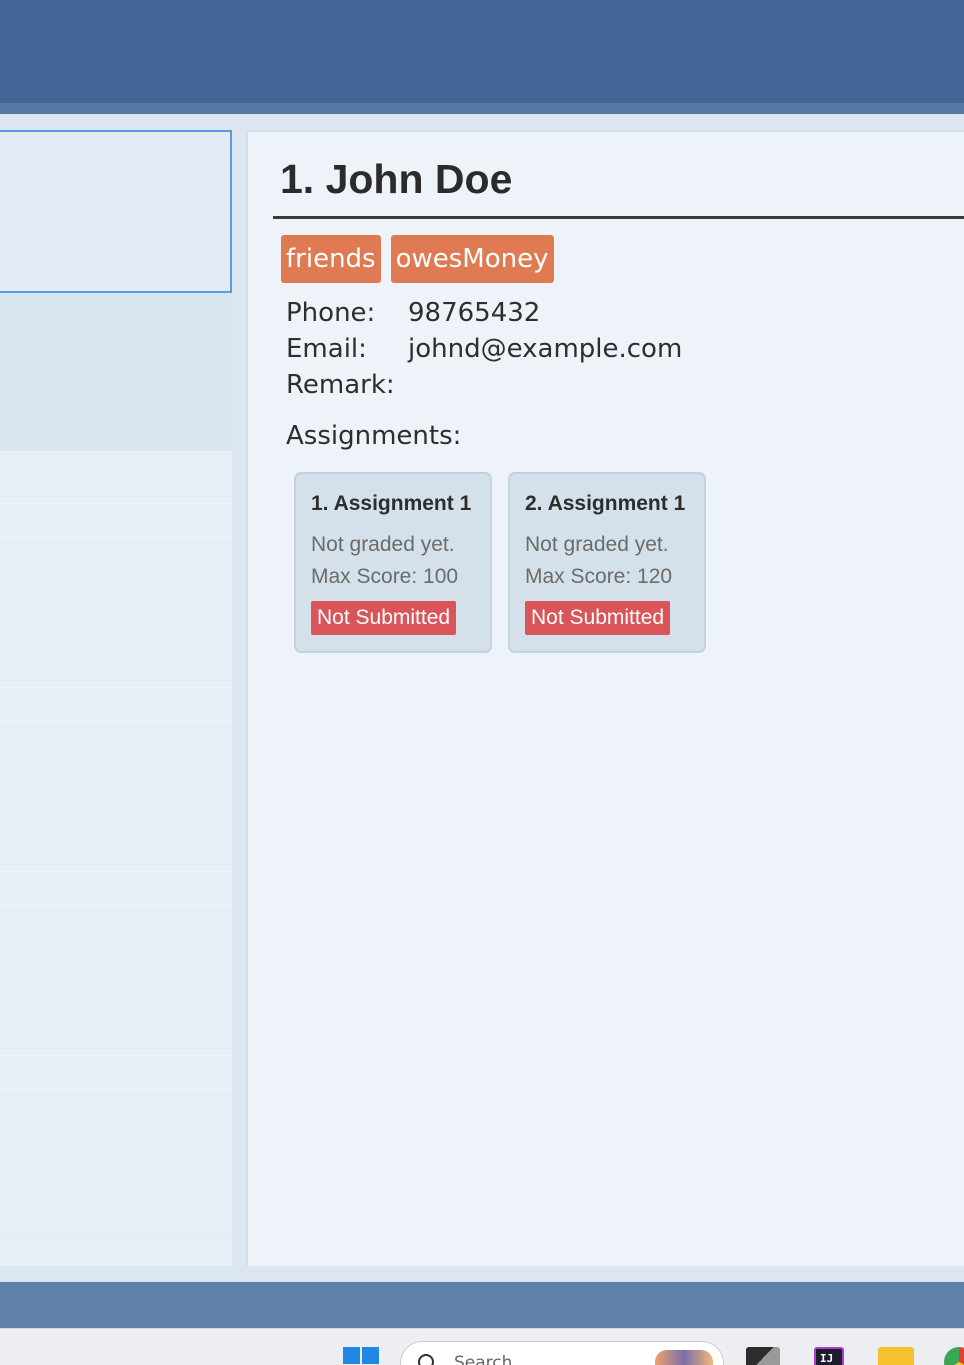 This screenshot has height=1365, width=964. I want to click on email-row: Email: johnd@example.com, so click(484, 349).